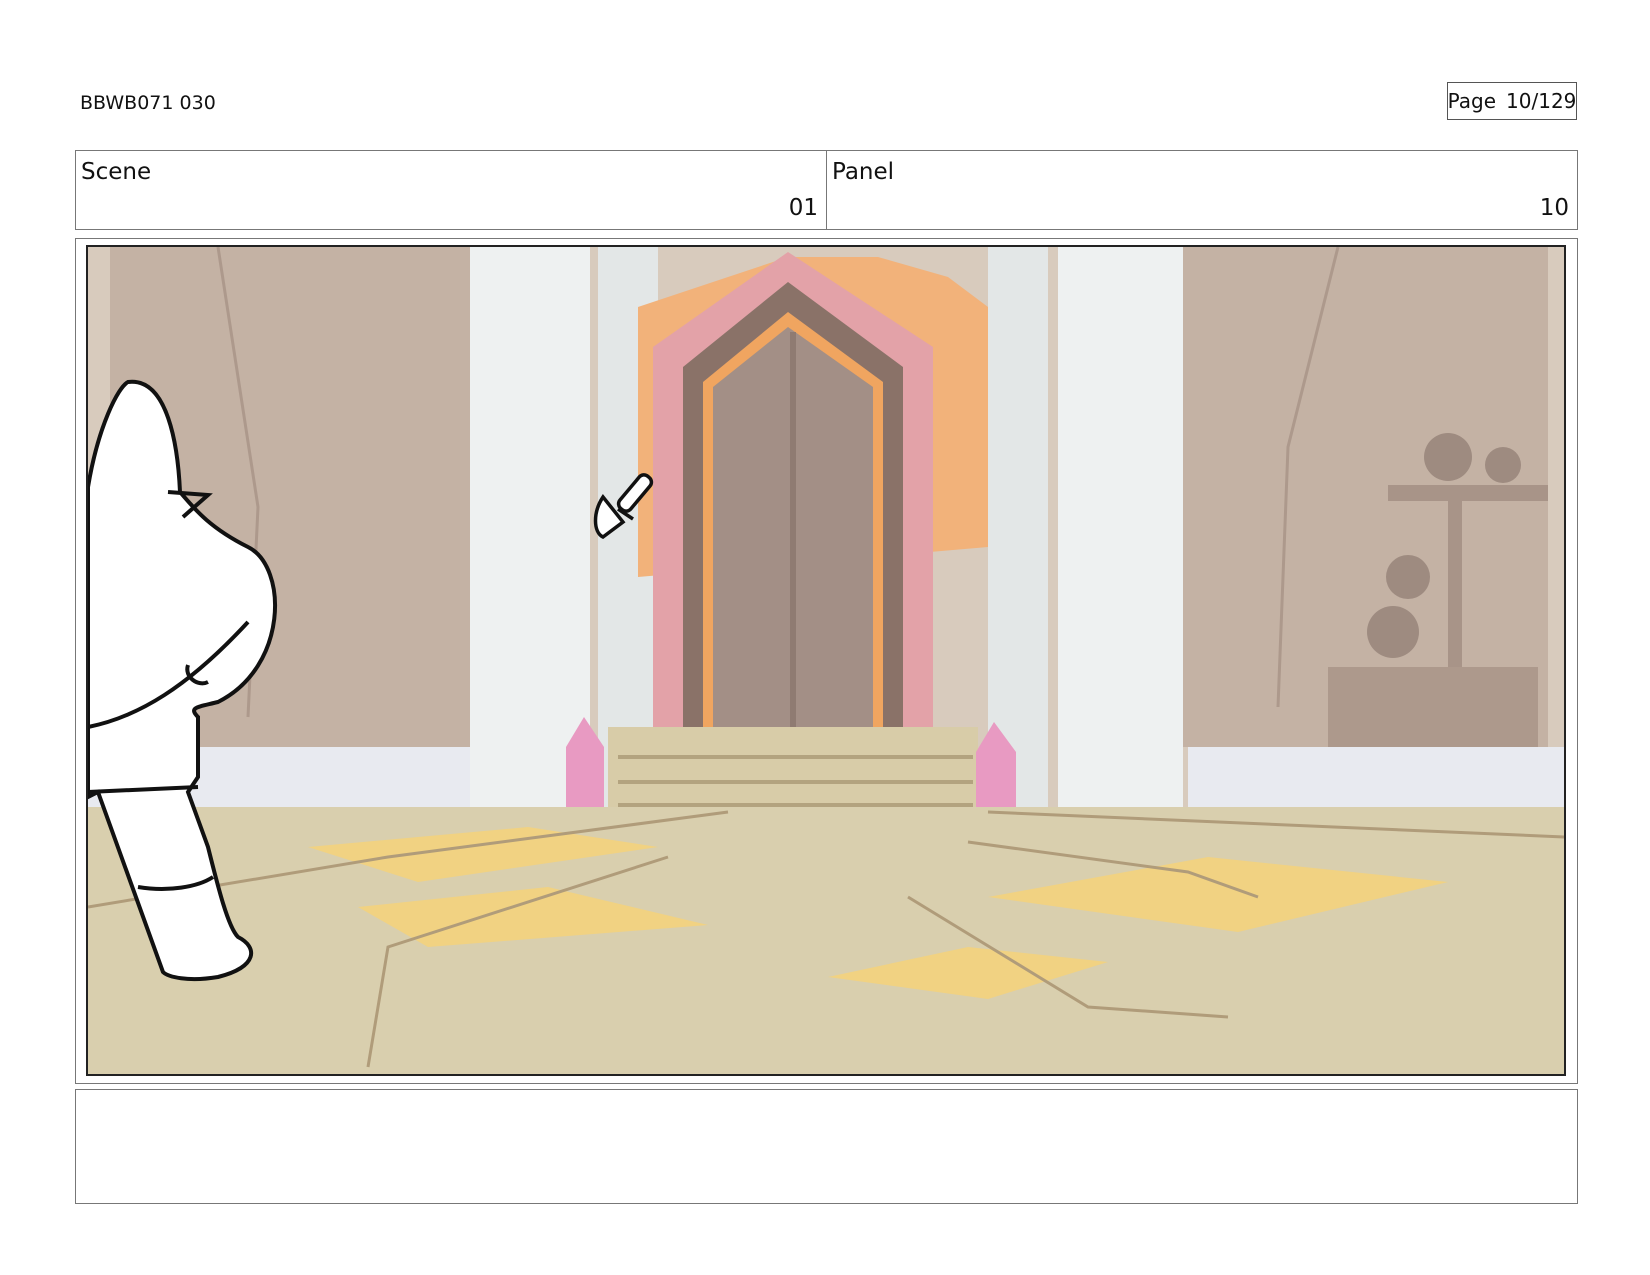 The image size is (1650, 1275). What do you see at coordinates (1433, 708) in the screenshot?
I see `shelf-base` at bounding box center [1433, 708].